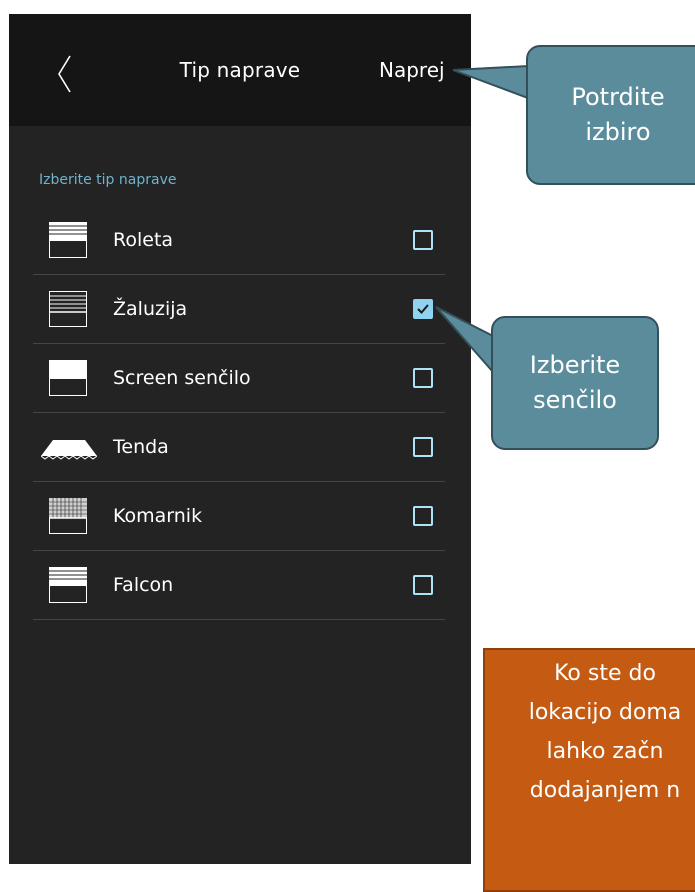 This screenshot has height=892, width=695. What do you see at coordinates (239, 240) in the screenshot?
I see `list-item-roleta: Roleta` at bounding box center [239, 240].